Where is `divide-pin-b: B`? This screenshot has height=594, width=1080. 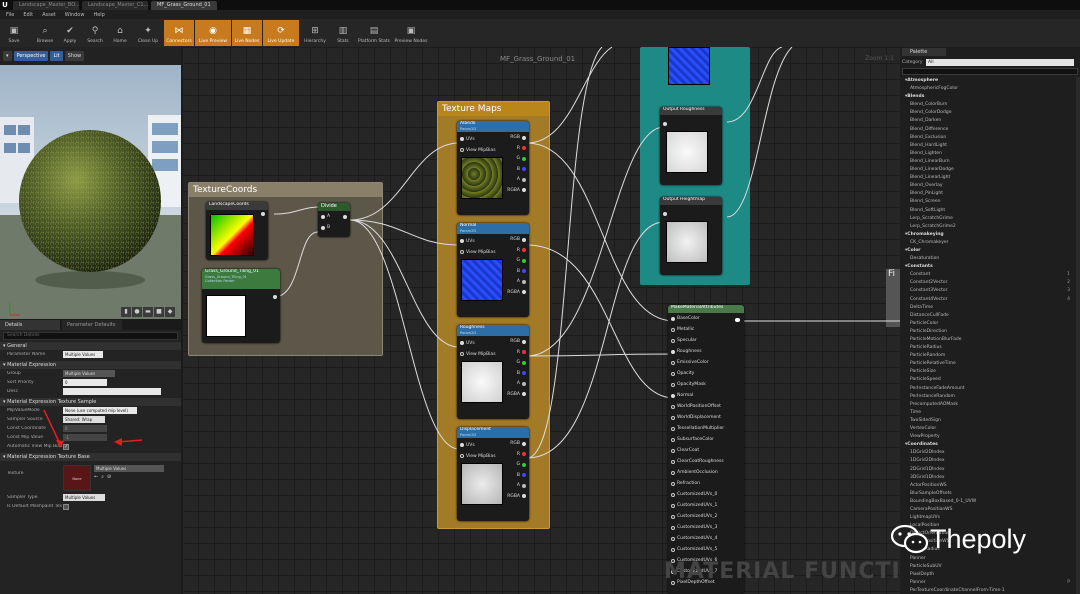
divide-pin-b: B is located at coordinates (334, 227).